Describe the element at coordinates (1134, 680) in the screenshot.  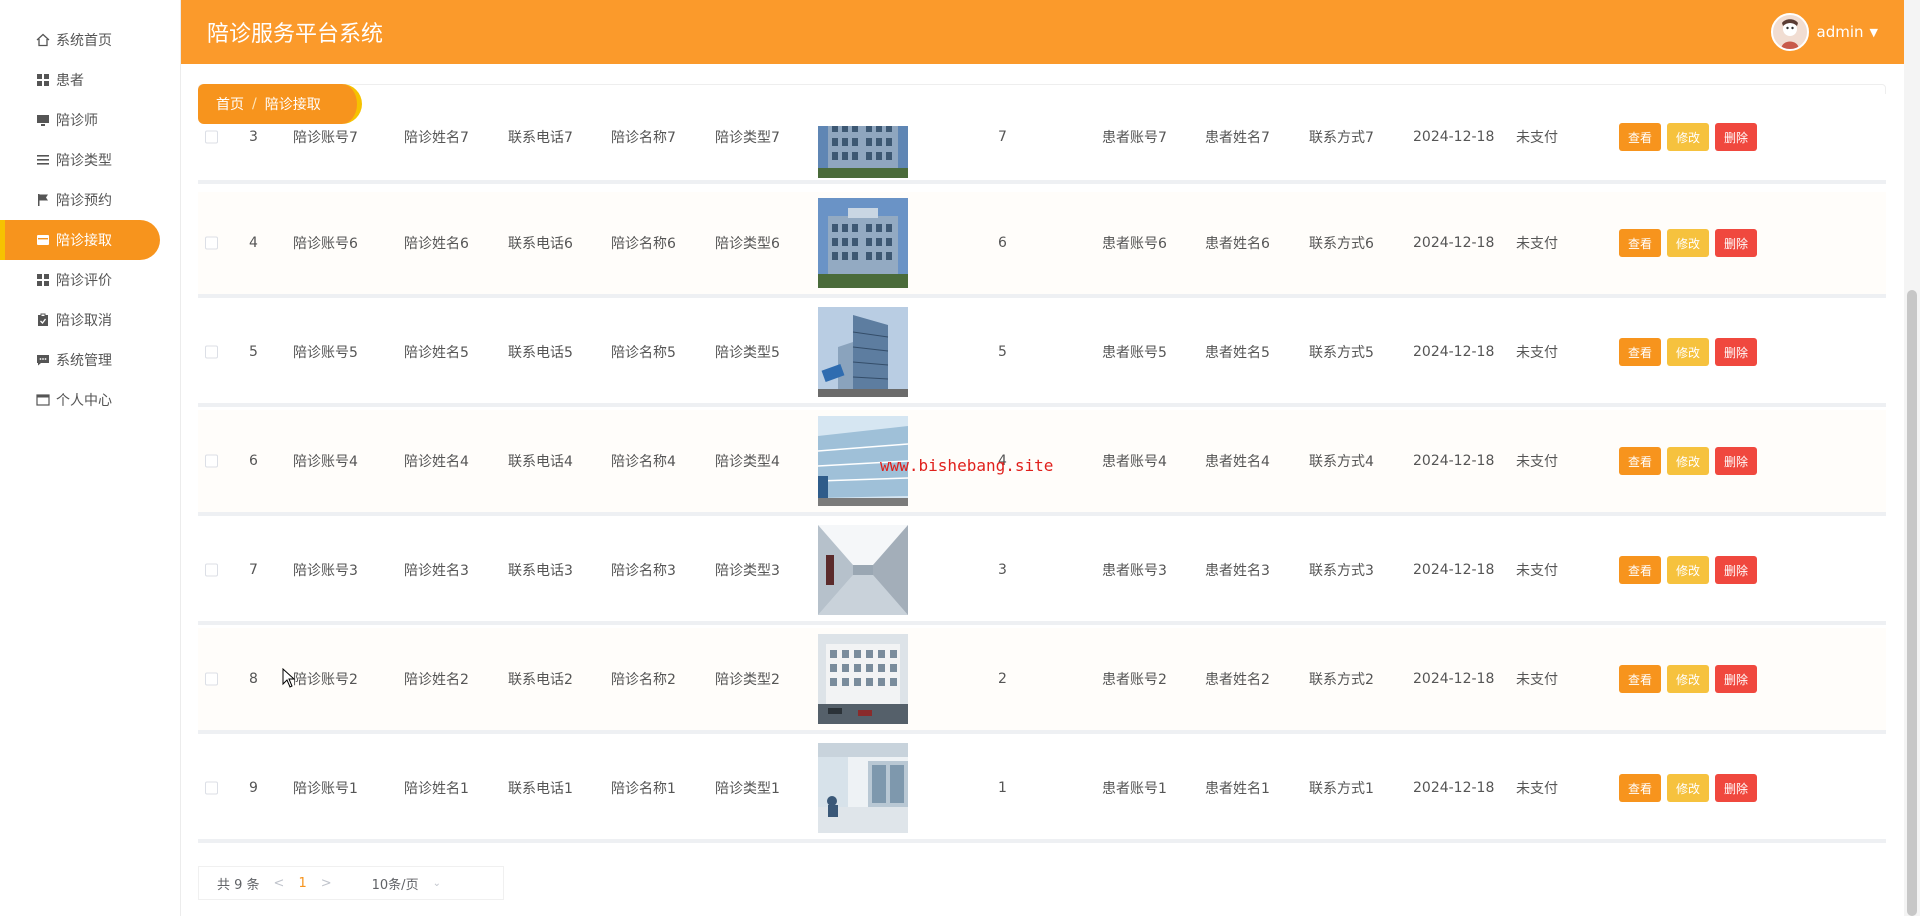
I see `patient-account: 患者账号2` at that location.